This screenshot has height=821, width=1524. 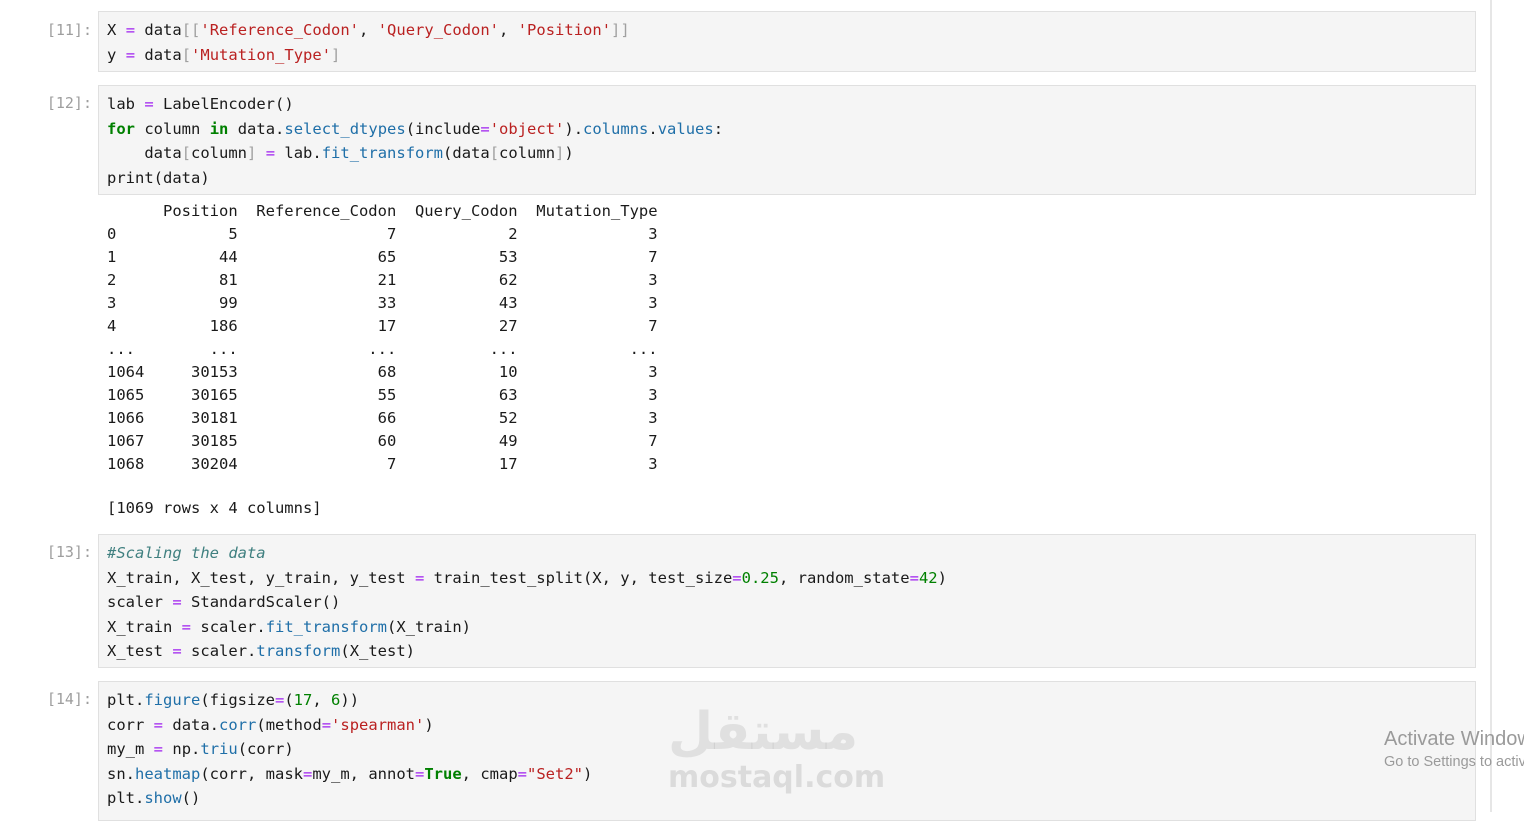 What do you see at coordinates (69, 552) in the screenshot?
I see `cell-prompt: [13]:` at bounding box center [69, 552].